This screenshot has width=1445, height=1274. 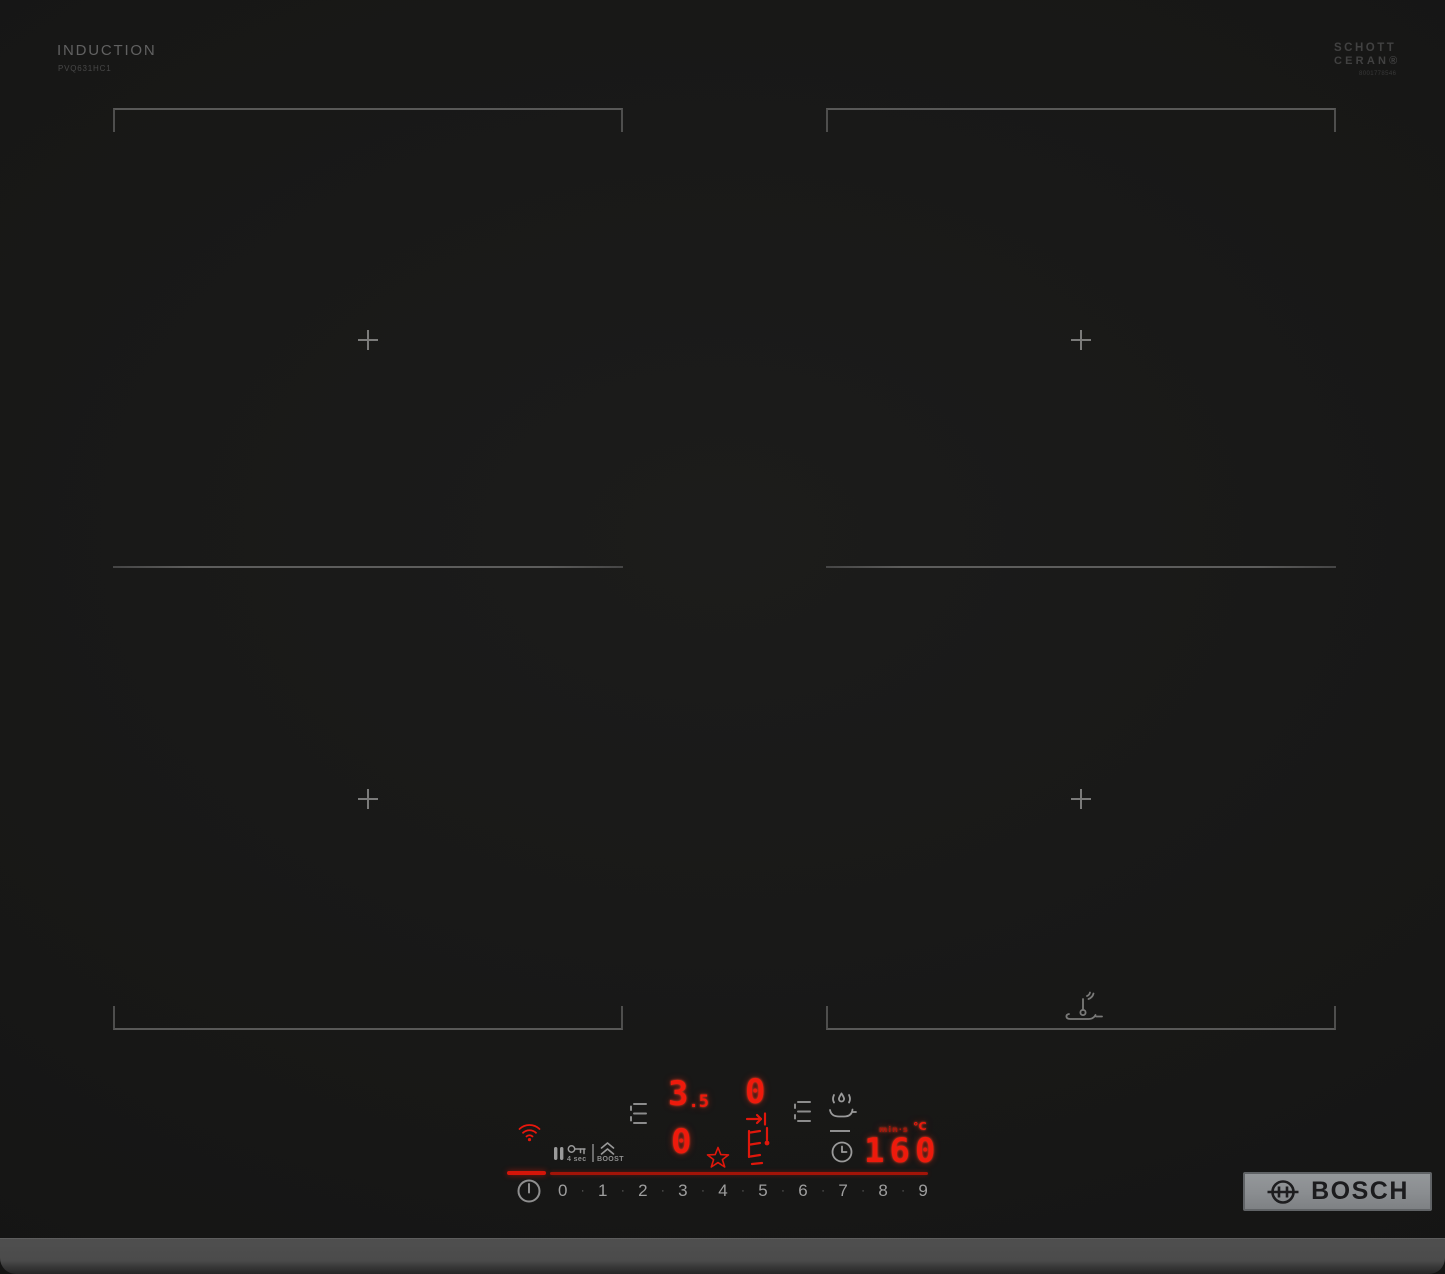 What do you see at coordinates (739, 1173) in the screenshot?
I see `slider-track-line` at bounding box center [739, 1173].